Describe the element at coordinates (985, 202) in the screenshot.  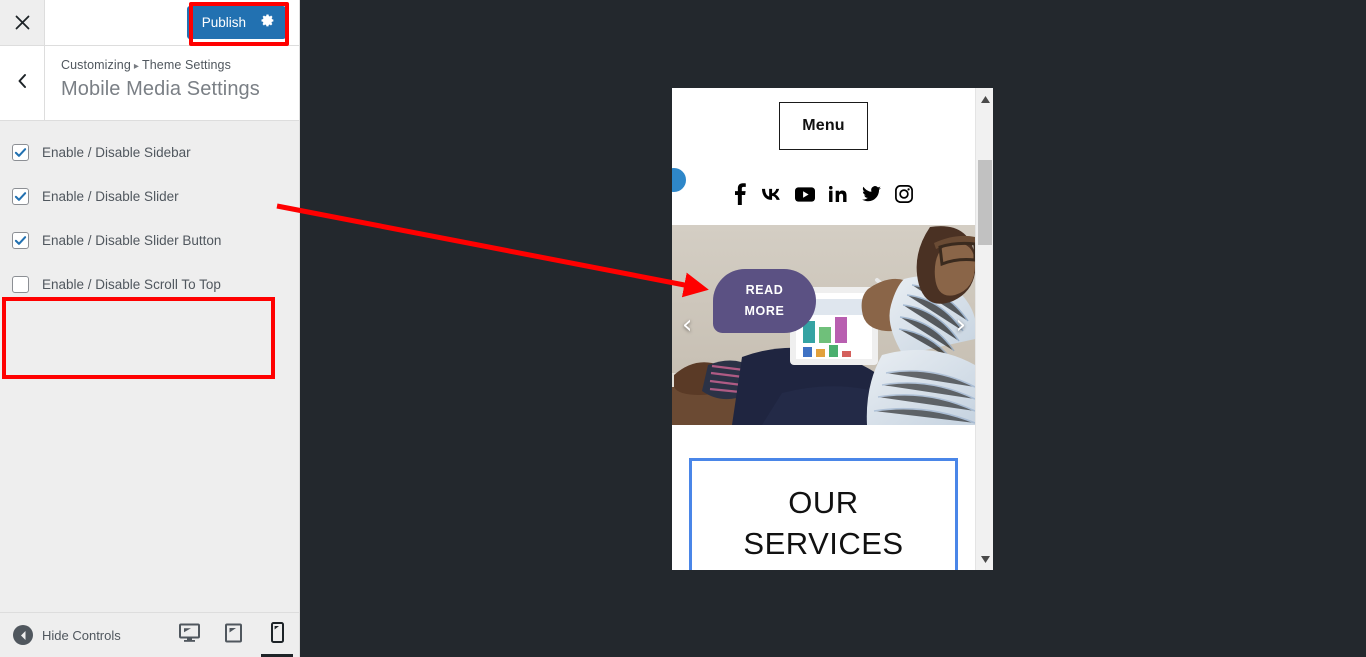
I see `scrollbar-thumb` at that location.